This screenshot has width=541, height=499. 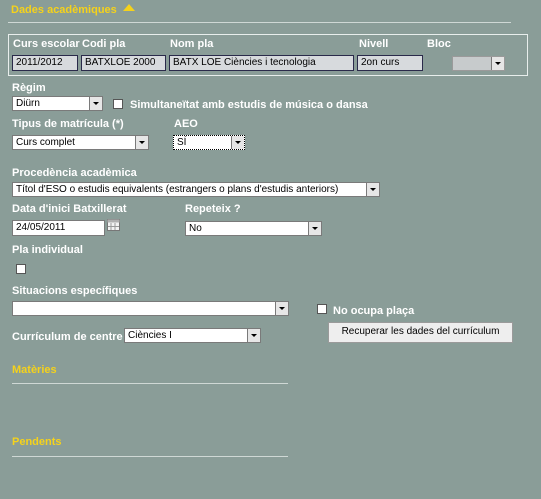 What do you see at coordinates (150, 308) in the screenshot?
I see `situacions-select` at bounding box center [150, 308].